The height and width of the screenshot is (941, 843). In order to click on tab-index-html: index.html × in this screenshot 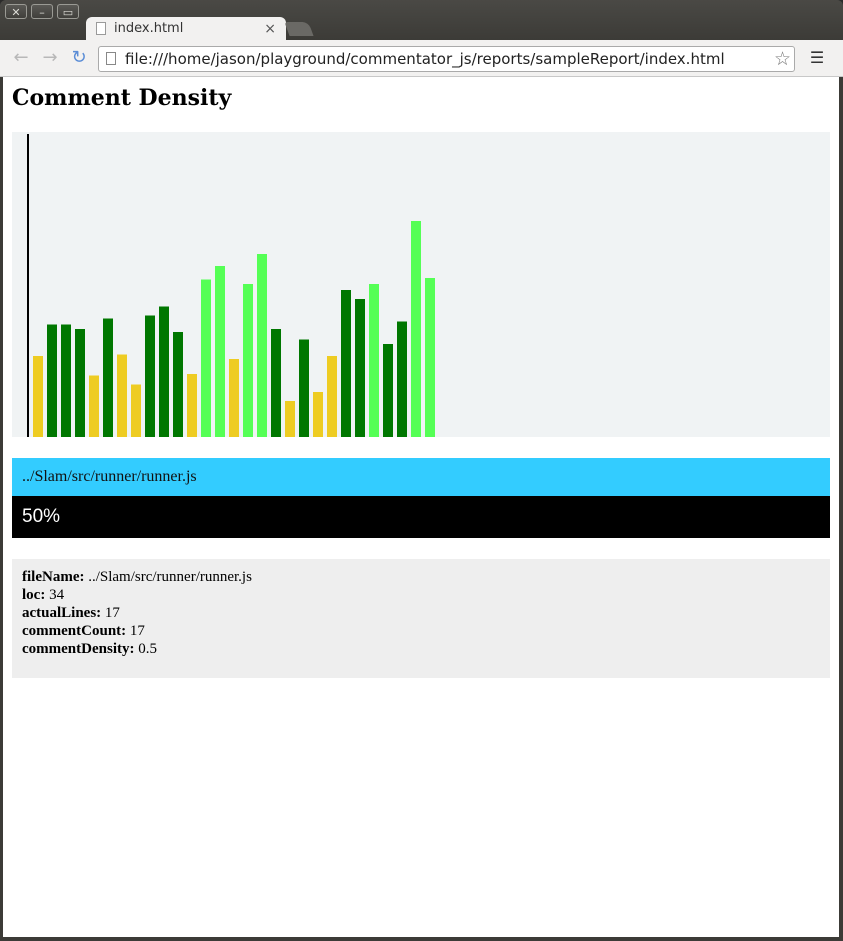, I will do `click(186, 29)`.